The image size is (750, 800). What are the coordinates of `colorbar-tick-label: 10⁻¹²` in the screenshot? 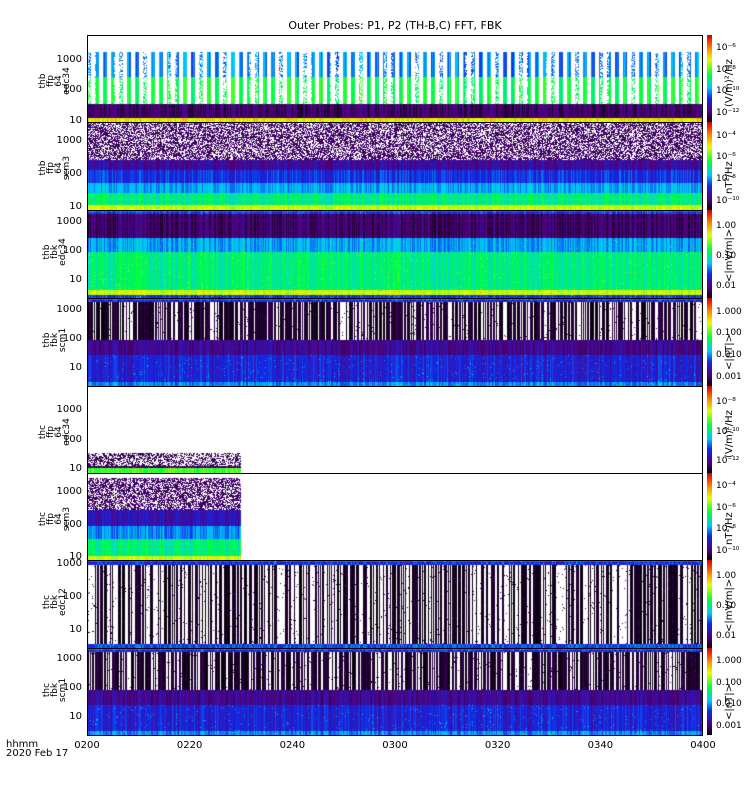 It's located at (728, 112).